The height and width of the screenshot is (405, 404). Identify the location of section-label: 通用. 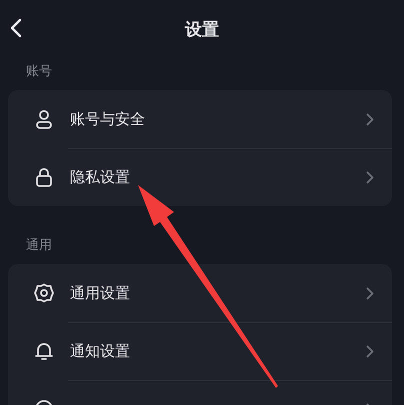
(39, 246).